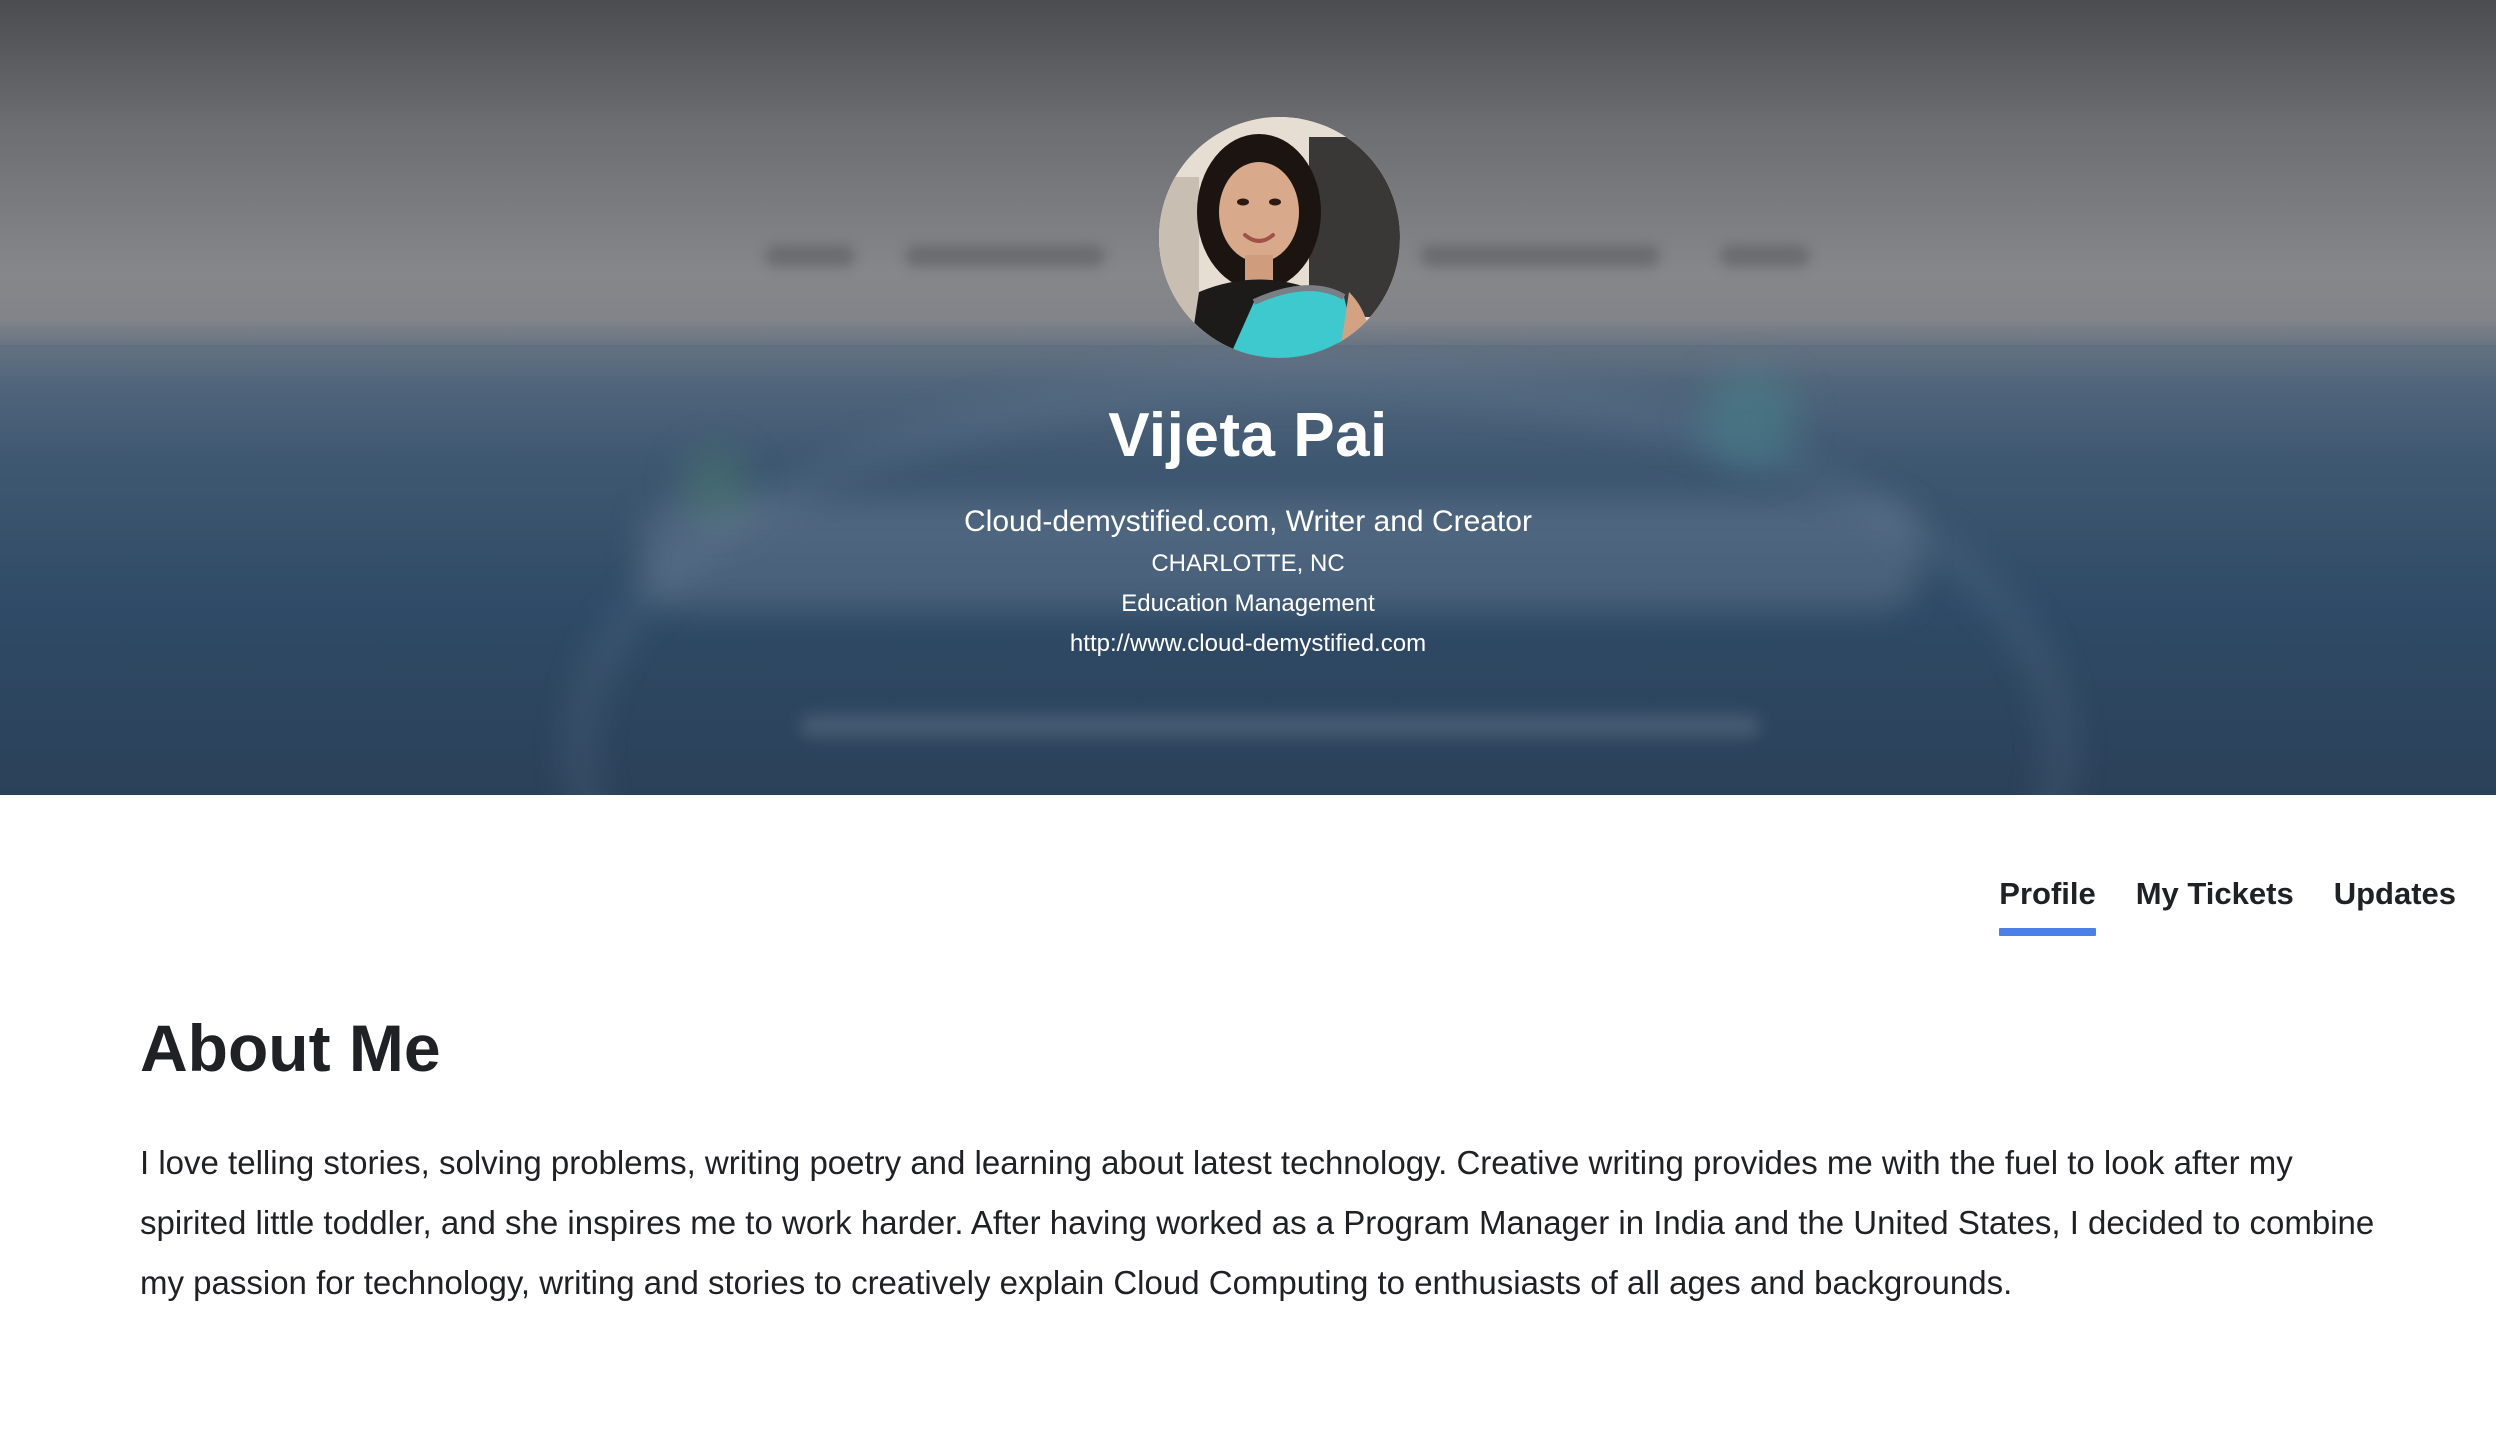 Image resolution: width=2496 pixels, height=1456 pixels. I want to click on about-heading: About Me, so click(290, 1048).